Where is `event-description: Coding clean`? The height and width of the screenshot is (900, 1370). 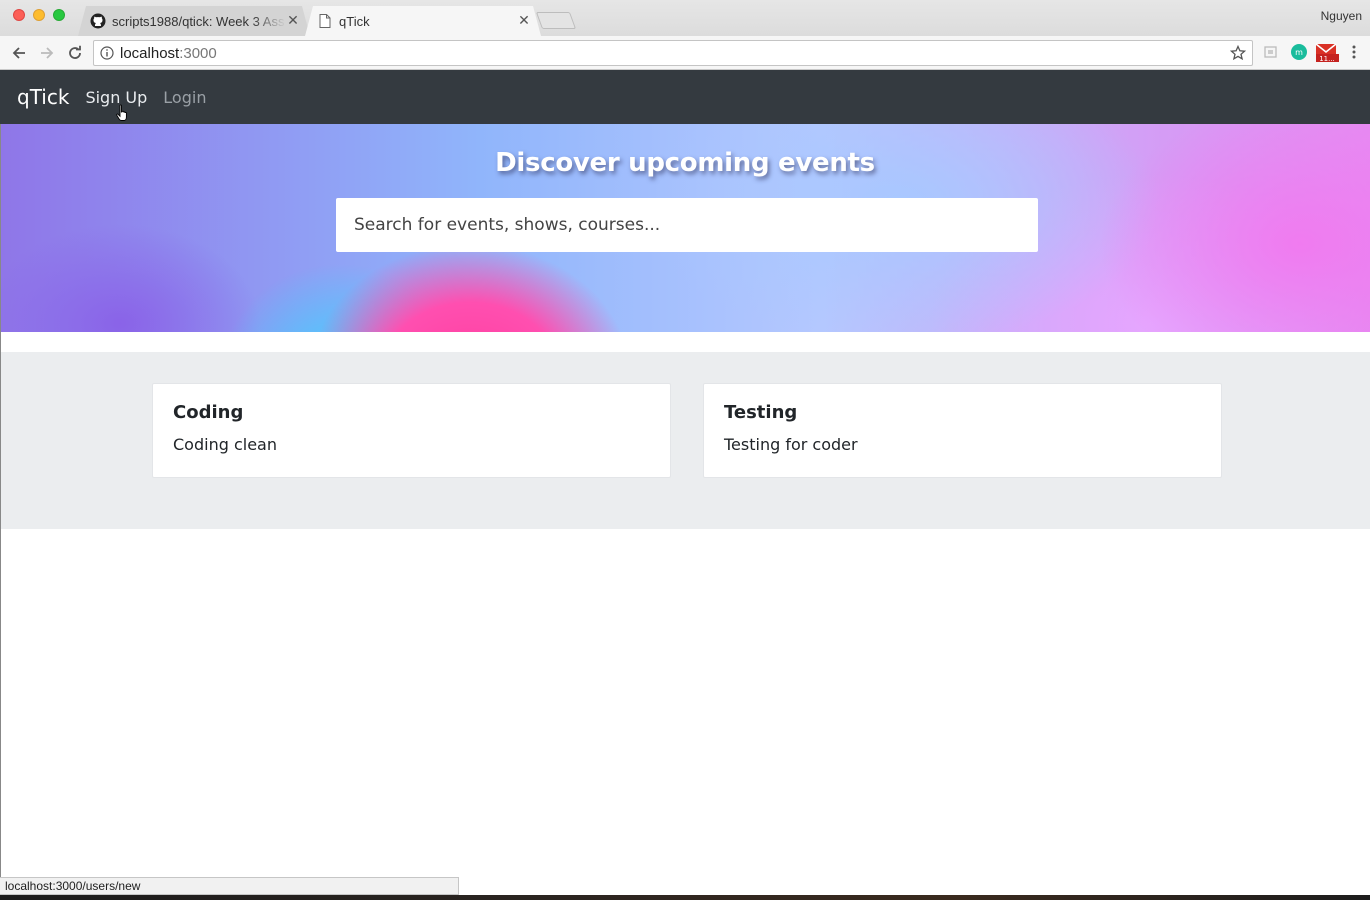
event-description: Coding clean is located at coordinates (225, 444).